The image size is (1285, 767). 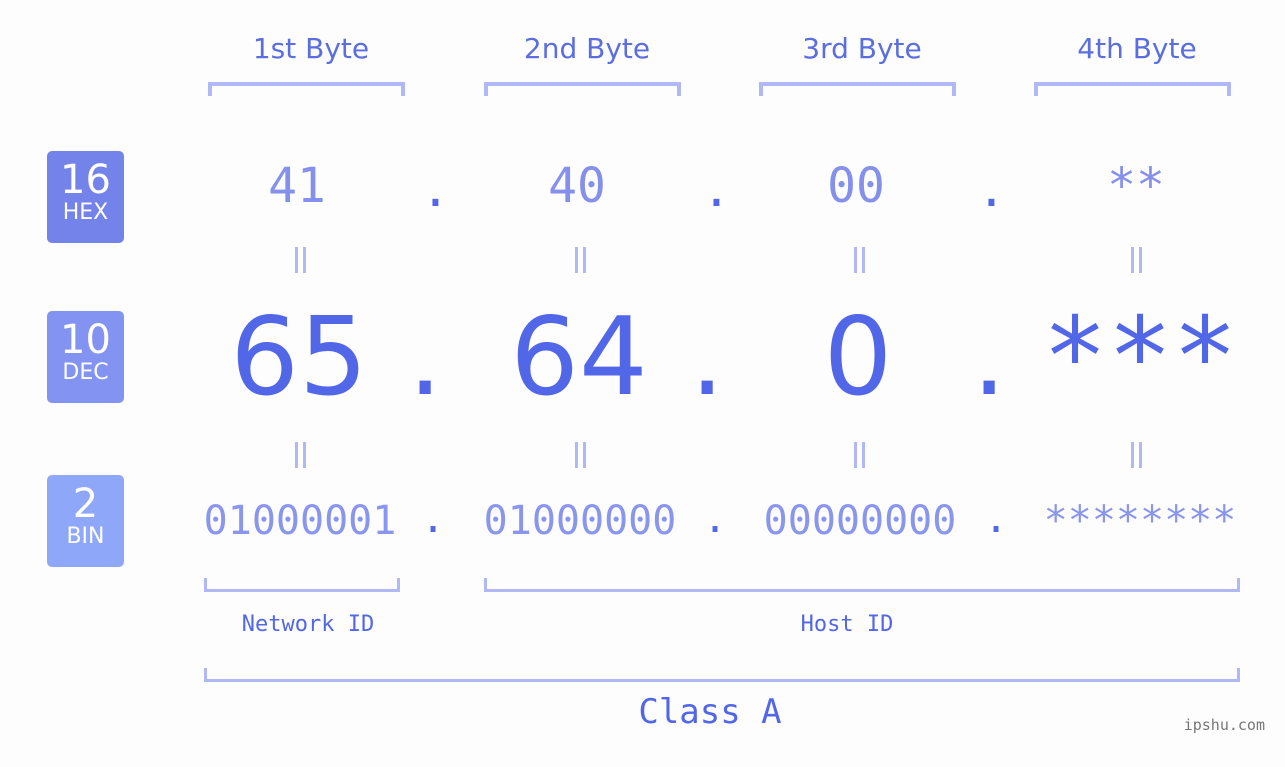 I want to click on dec-byte-3: 0, so click(x=858, y=357).